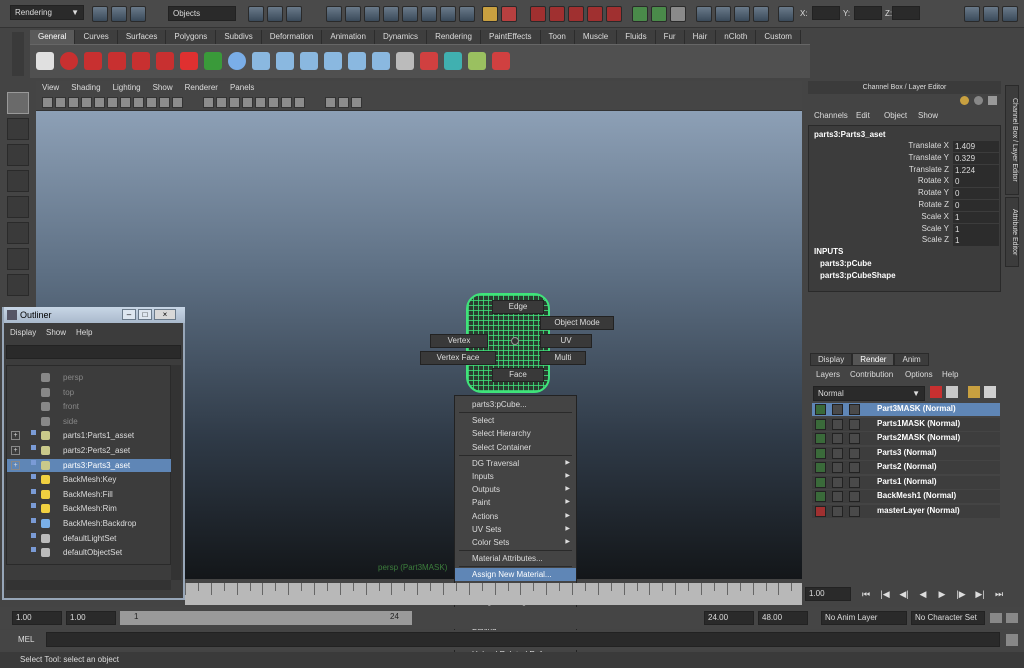  I want to click on current-frame-field: 1.00, so click(828, 594).